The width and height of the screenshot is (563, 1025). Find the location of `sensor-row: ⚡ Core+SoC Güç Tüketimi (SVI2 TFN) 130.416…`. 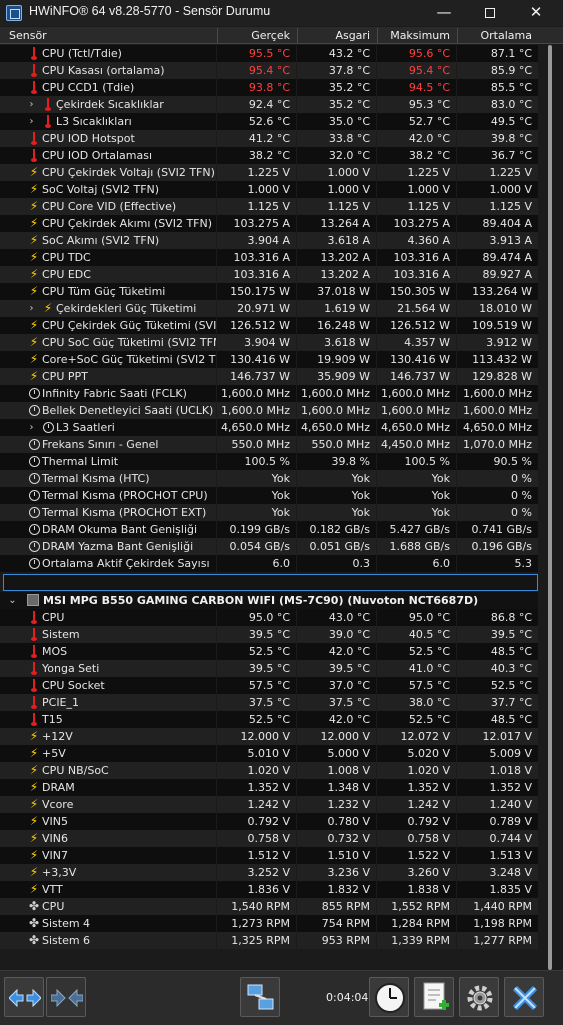

sensor-row: ⚡ Core+SoC Güç Tüketimi (SVI2 TFN) 130.416… is located at coordinates (269, 359).